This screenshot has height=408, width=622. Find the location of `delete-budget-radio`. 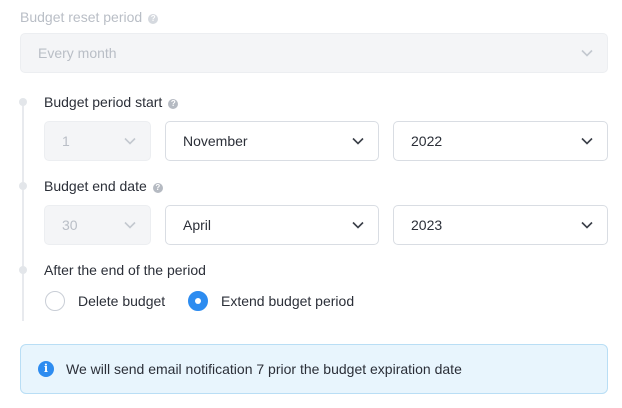

delete-budget-radio is located at coordinates (55, 301).